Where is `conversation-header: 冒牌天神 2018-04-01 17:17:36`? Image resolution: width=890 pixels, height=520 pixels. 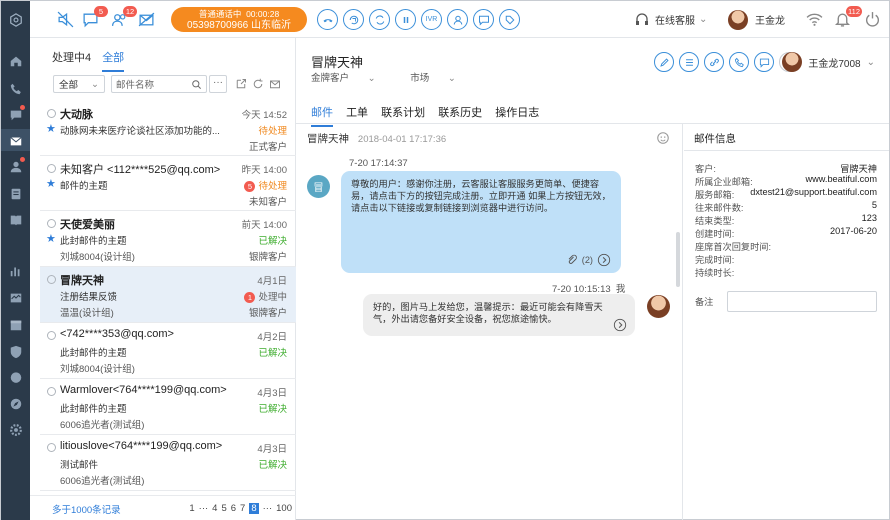 conversation-header: 冒牌天神 2018-04-01 17:17:36 is located at coordinates (376, 138).